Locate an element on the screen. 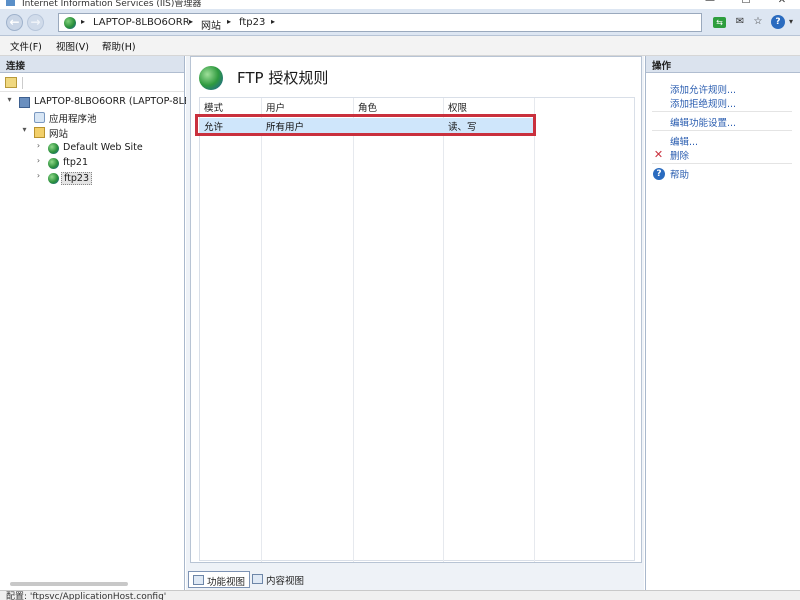 The image size is (800, 600). forward-button: → is located at coordinates (35, 22).